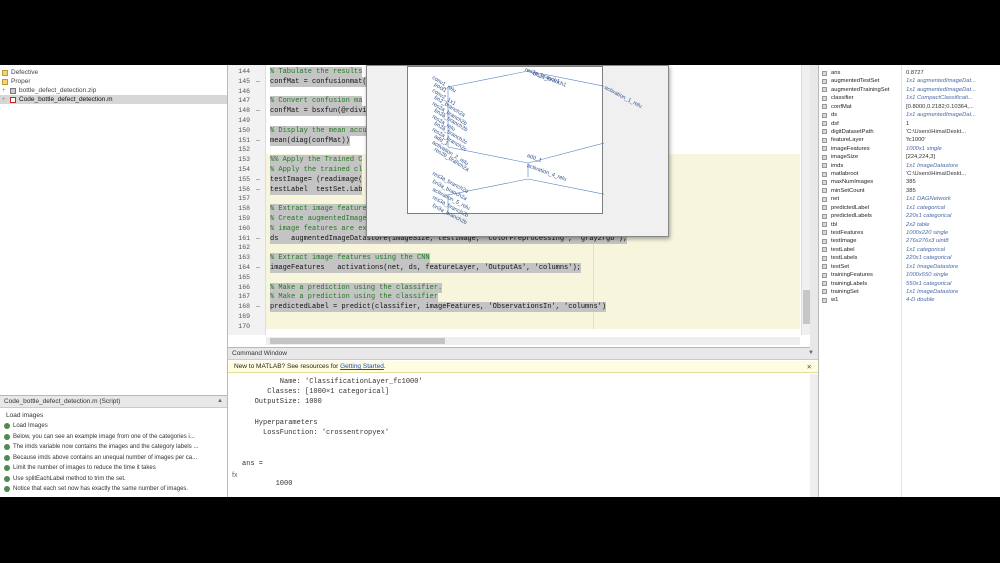  What do you see at coordinates (809, 367) in the screenshot?
I see `close-icon: ✕` at bounding box center [809, 367].